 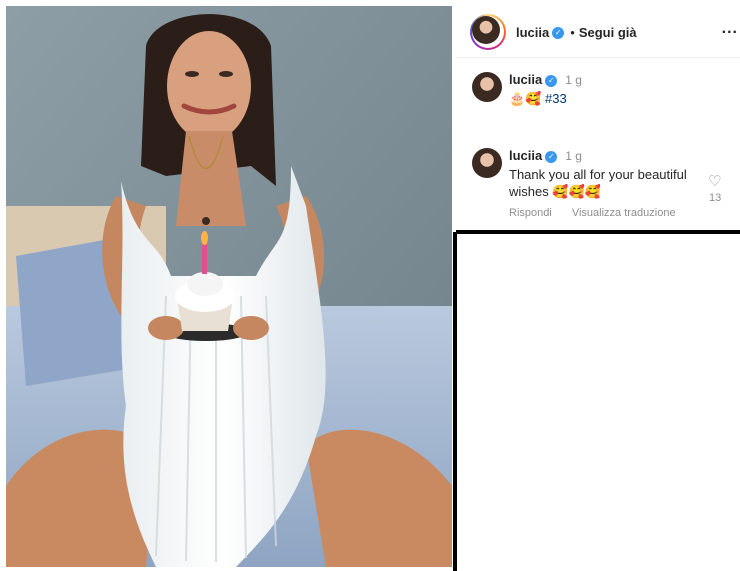 What do you see at coordinates (608, 32) in the screenshot?
I see `following-button: Segui già` at bounding box center [608, 32].